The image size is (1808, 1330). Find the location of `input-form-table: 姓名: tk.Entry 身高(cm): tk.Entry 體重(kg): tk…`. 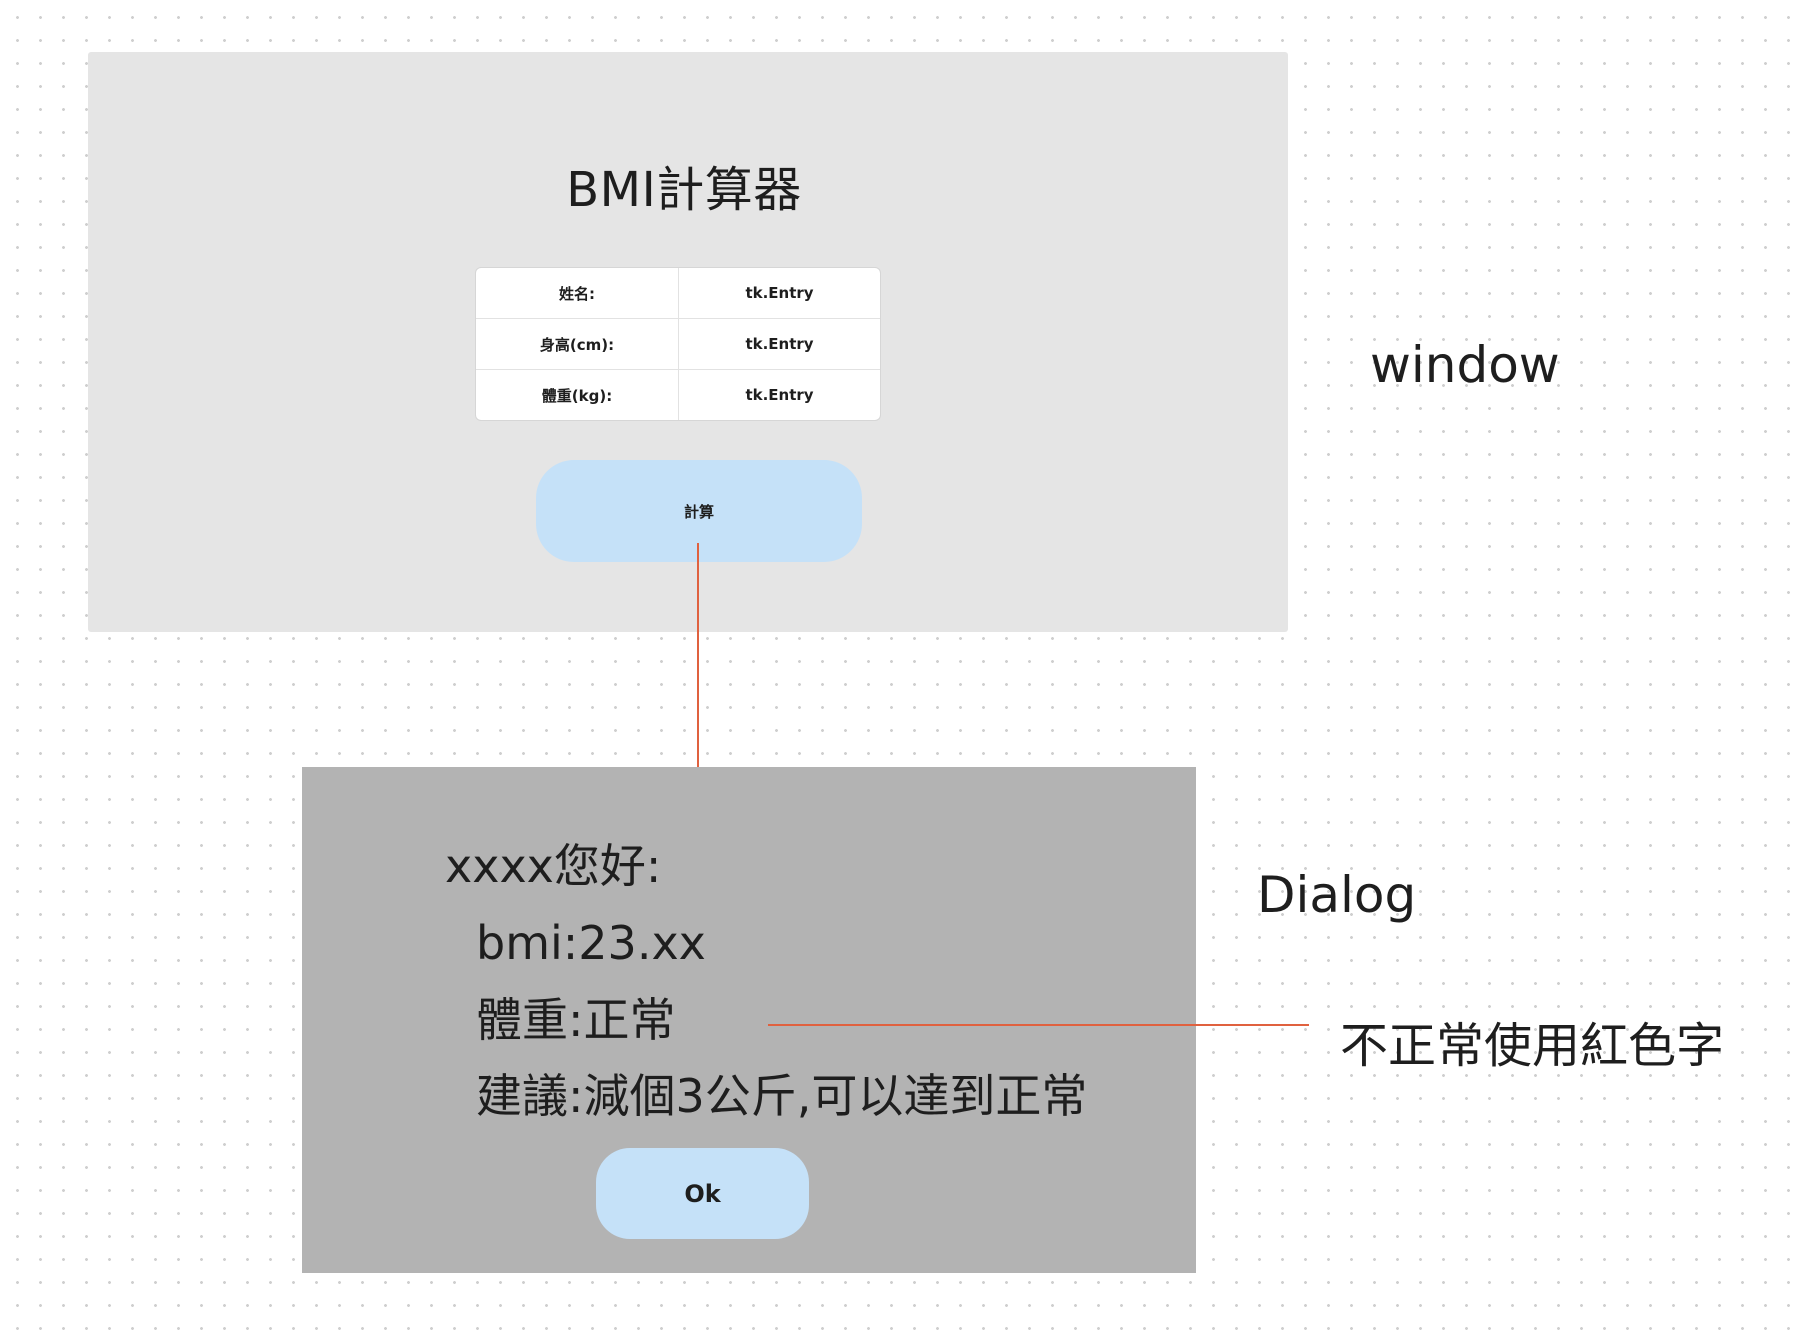

input-form-table: 姓名: tk.Entry 身高(cm): tk.Entry 體重(kg): tk… is located at coordinates (678, 344).